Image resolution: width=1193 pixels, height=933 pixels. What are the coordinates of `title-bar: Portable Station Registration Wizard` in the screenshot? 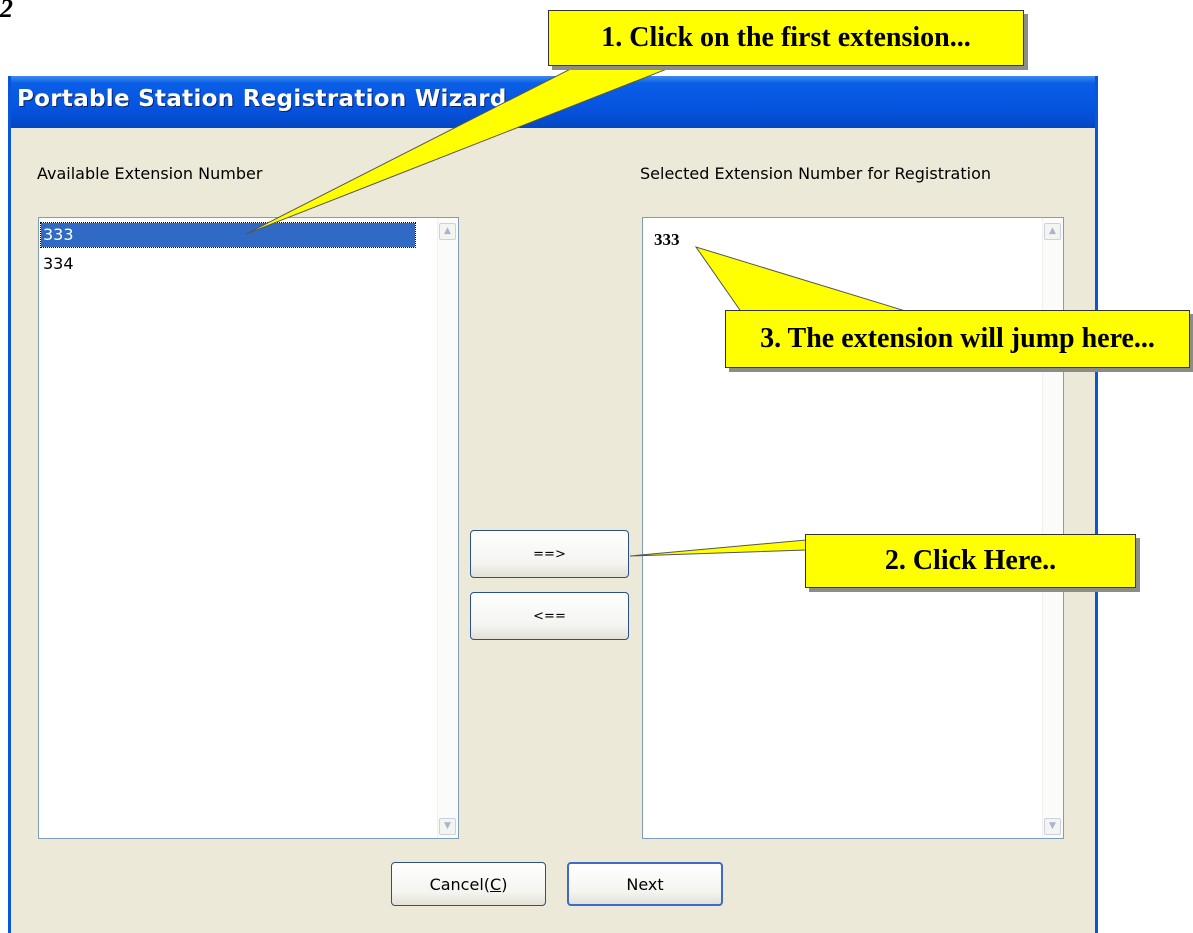 It's located at (553, 102).